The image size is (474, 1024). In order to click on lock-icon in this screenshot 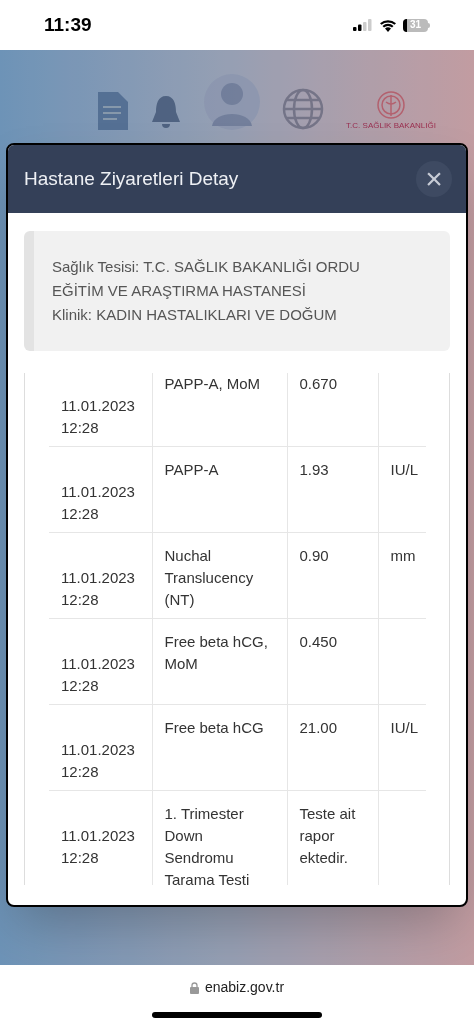, I will do `click(194, 987)`.